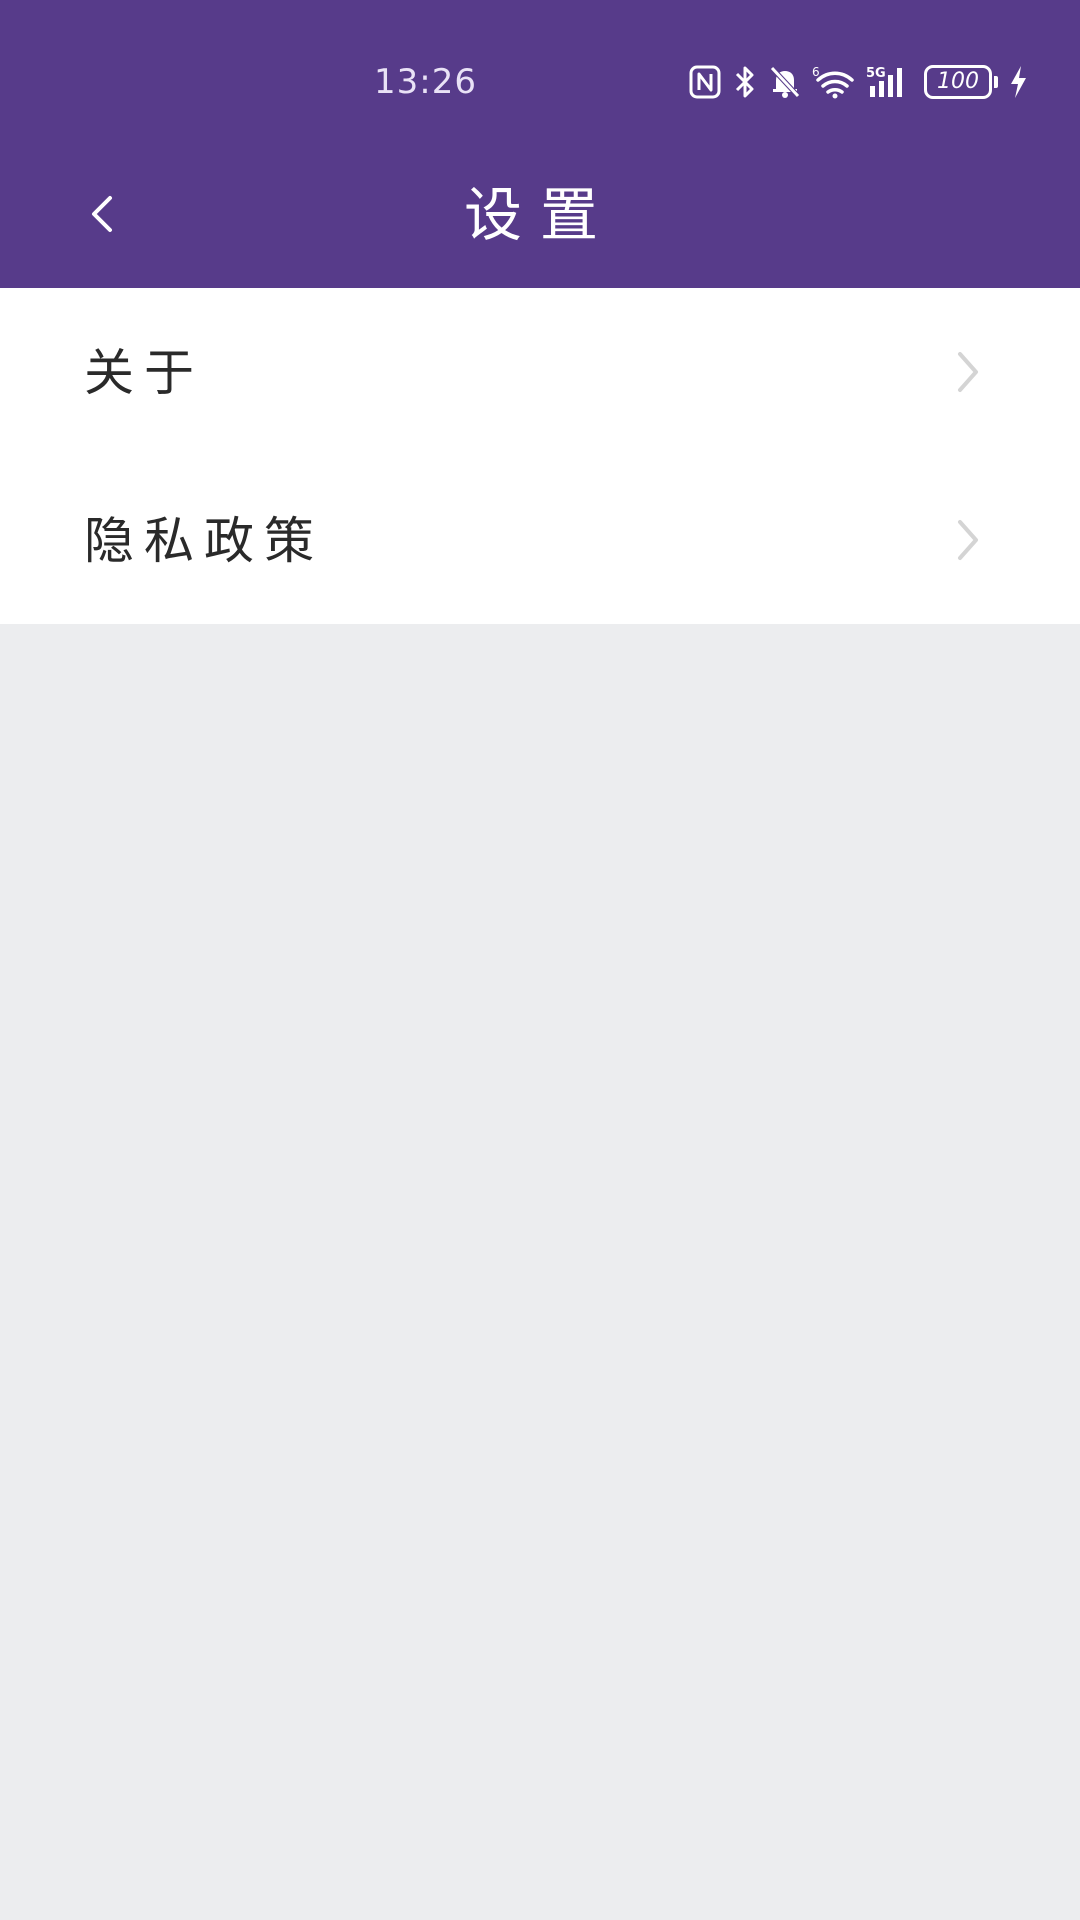 The width and height of the screenshot is (1080, 1920). I want to click on page-title: 设置, so click(539, 215).